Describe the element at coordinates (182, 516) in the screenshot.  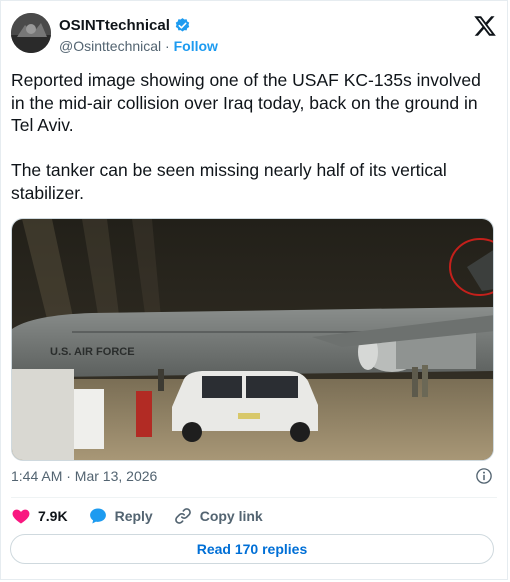
I see `link-icon` at that location.